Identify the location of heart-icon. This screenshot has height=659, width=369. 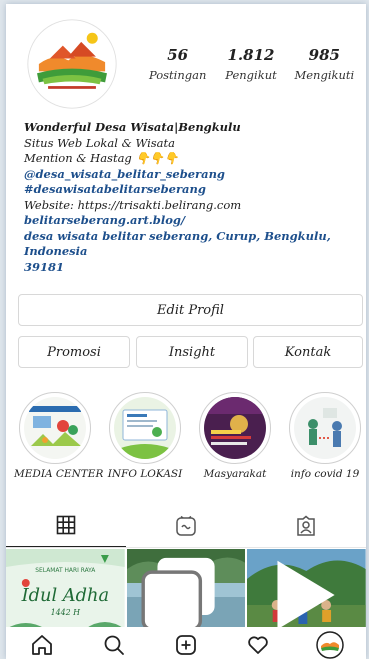
(258, 645).